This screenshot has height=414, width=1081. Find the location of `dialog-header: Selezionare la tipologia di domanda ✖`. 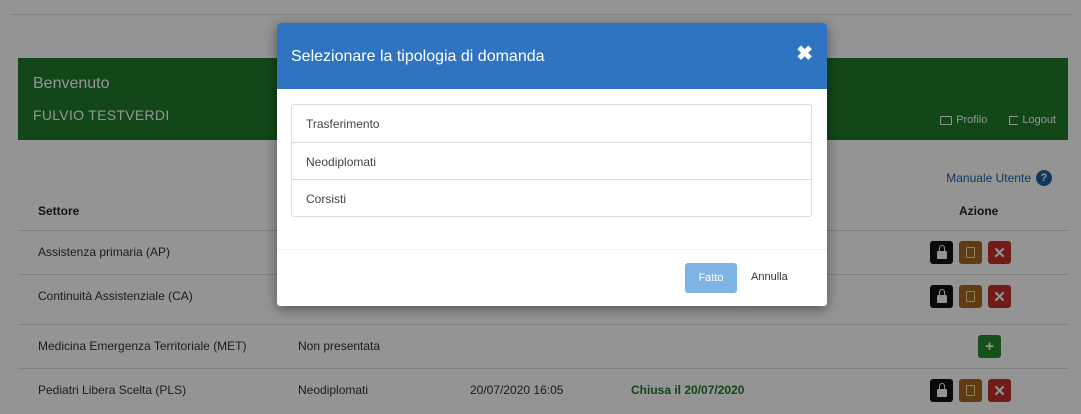

dialog-header: Selezionare la tipologia di domanda ✖ is located at coordinates (552, 56).